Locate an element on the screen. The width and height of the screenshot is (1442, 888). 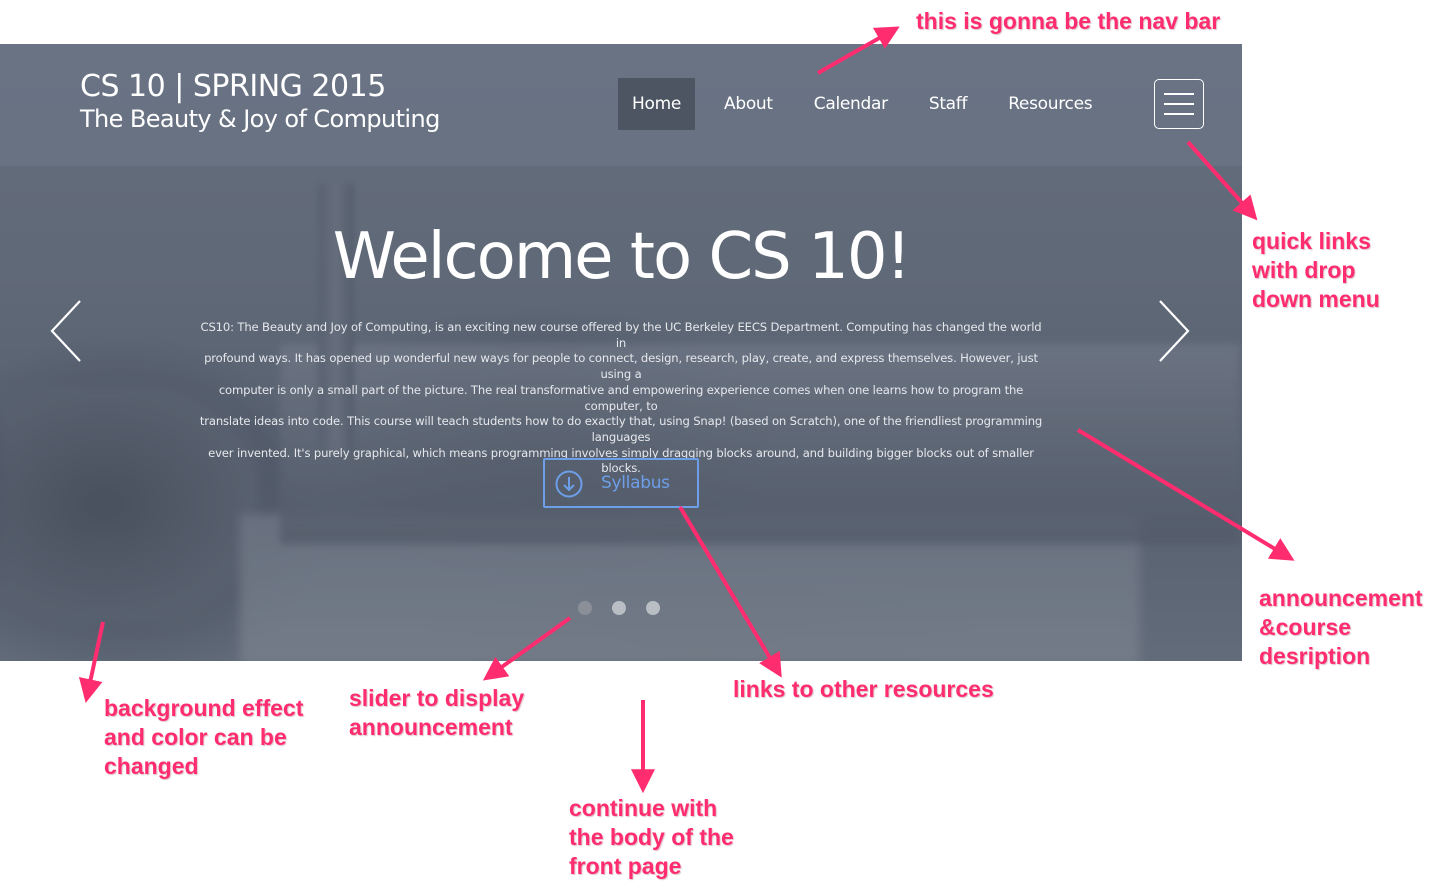
quick-links-menu-button is located at coordinates (1179, 104).